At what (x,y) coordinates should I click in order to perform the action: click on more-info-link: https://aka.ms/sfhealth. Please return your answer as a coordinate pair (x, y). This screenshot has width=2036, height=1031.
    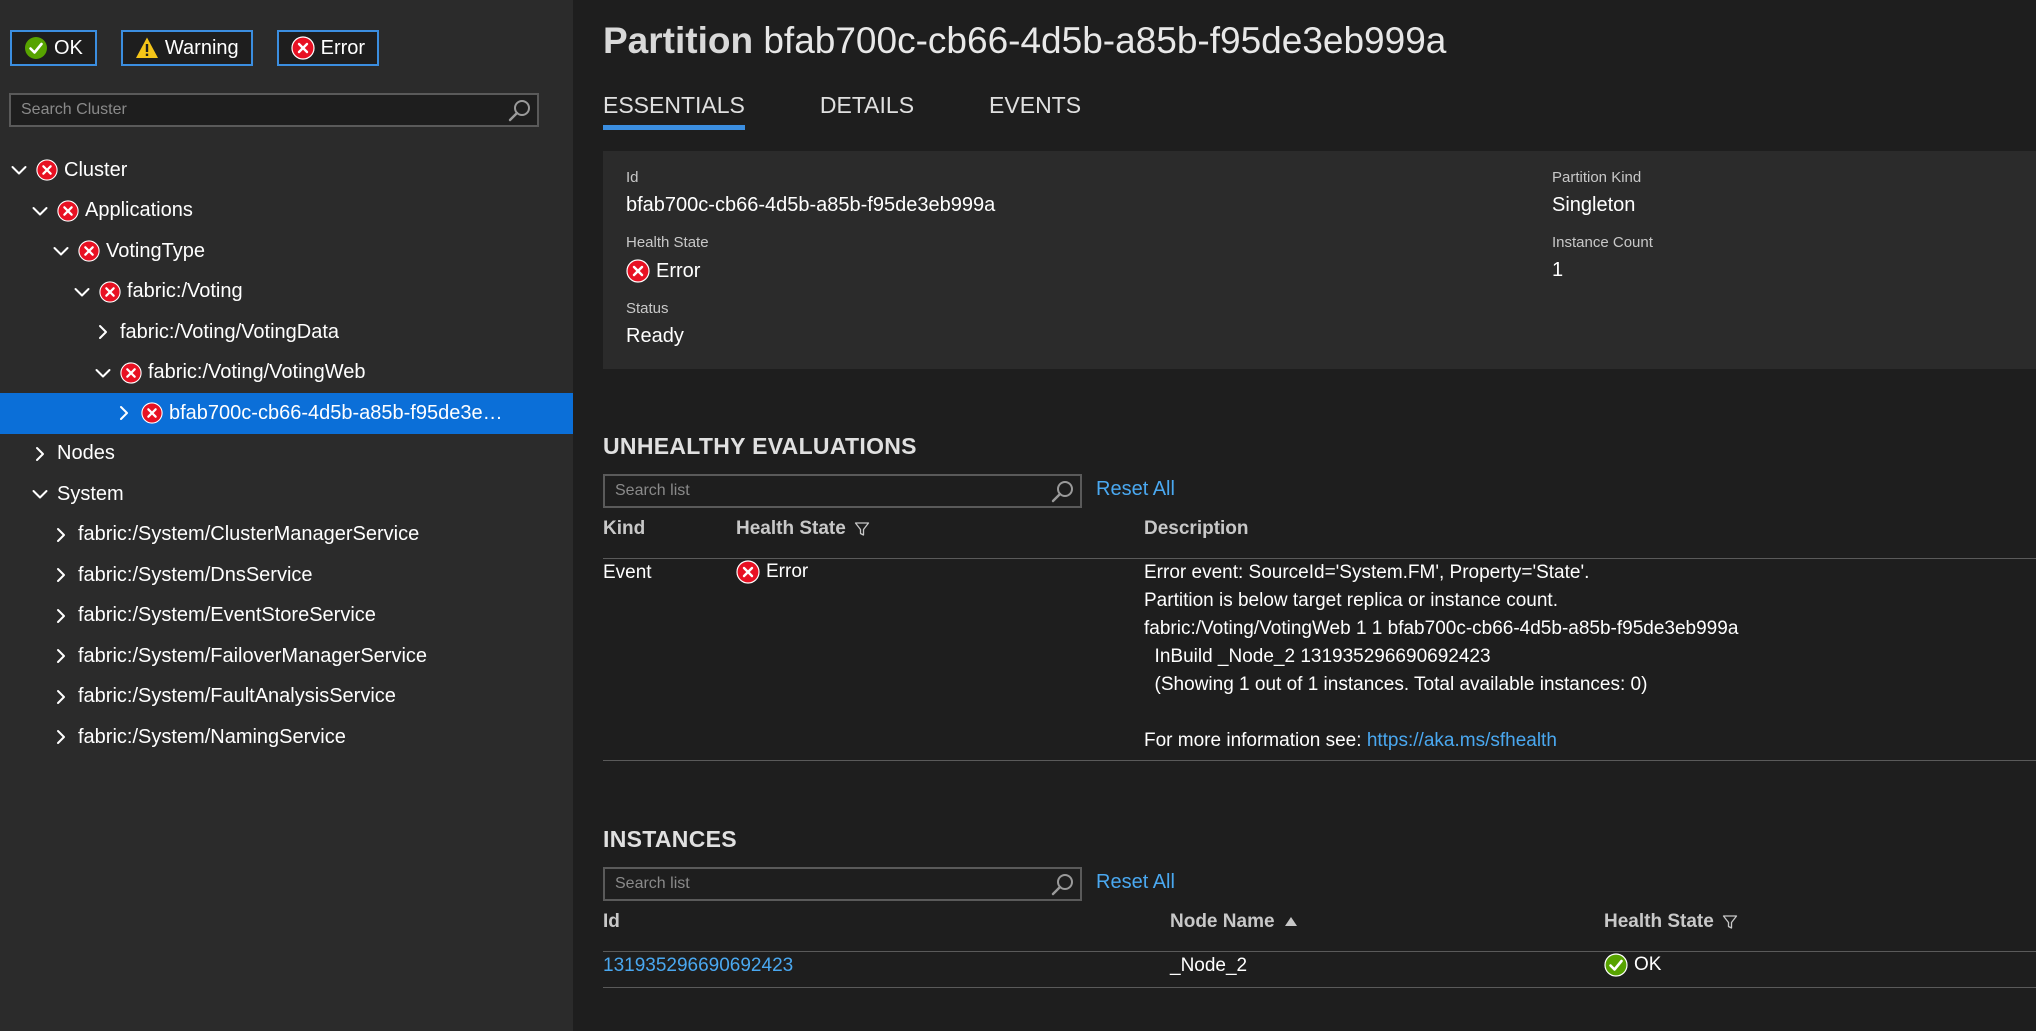
    Looking at the image, I should click on (1462, 740).